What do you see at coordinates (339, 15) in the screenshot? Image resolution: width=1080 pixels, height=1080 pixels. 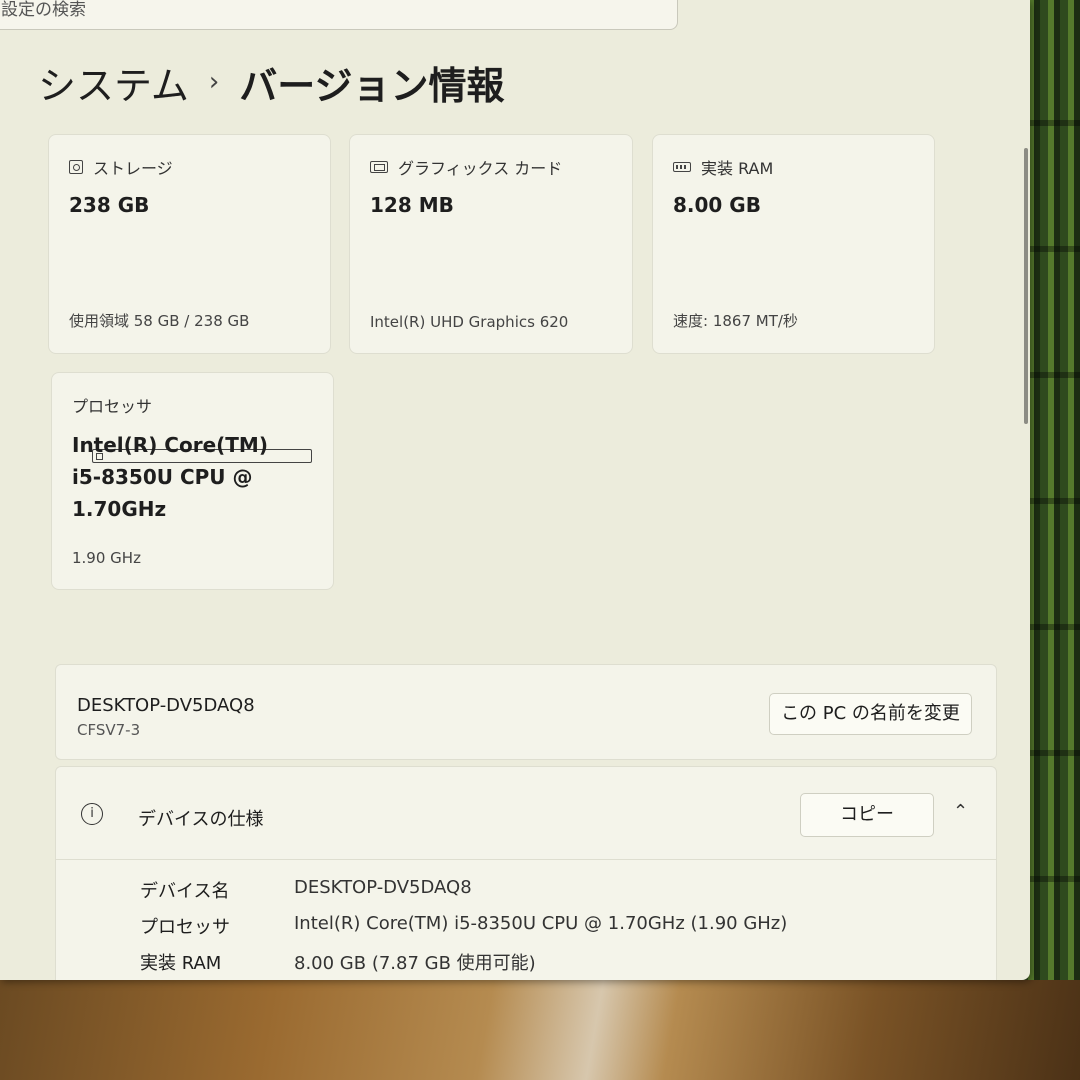 I see `search-input: 設定の検索` at bounding box center [339, 15].